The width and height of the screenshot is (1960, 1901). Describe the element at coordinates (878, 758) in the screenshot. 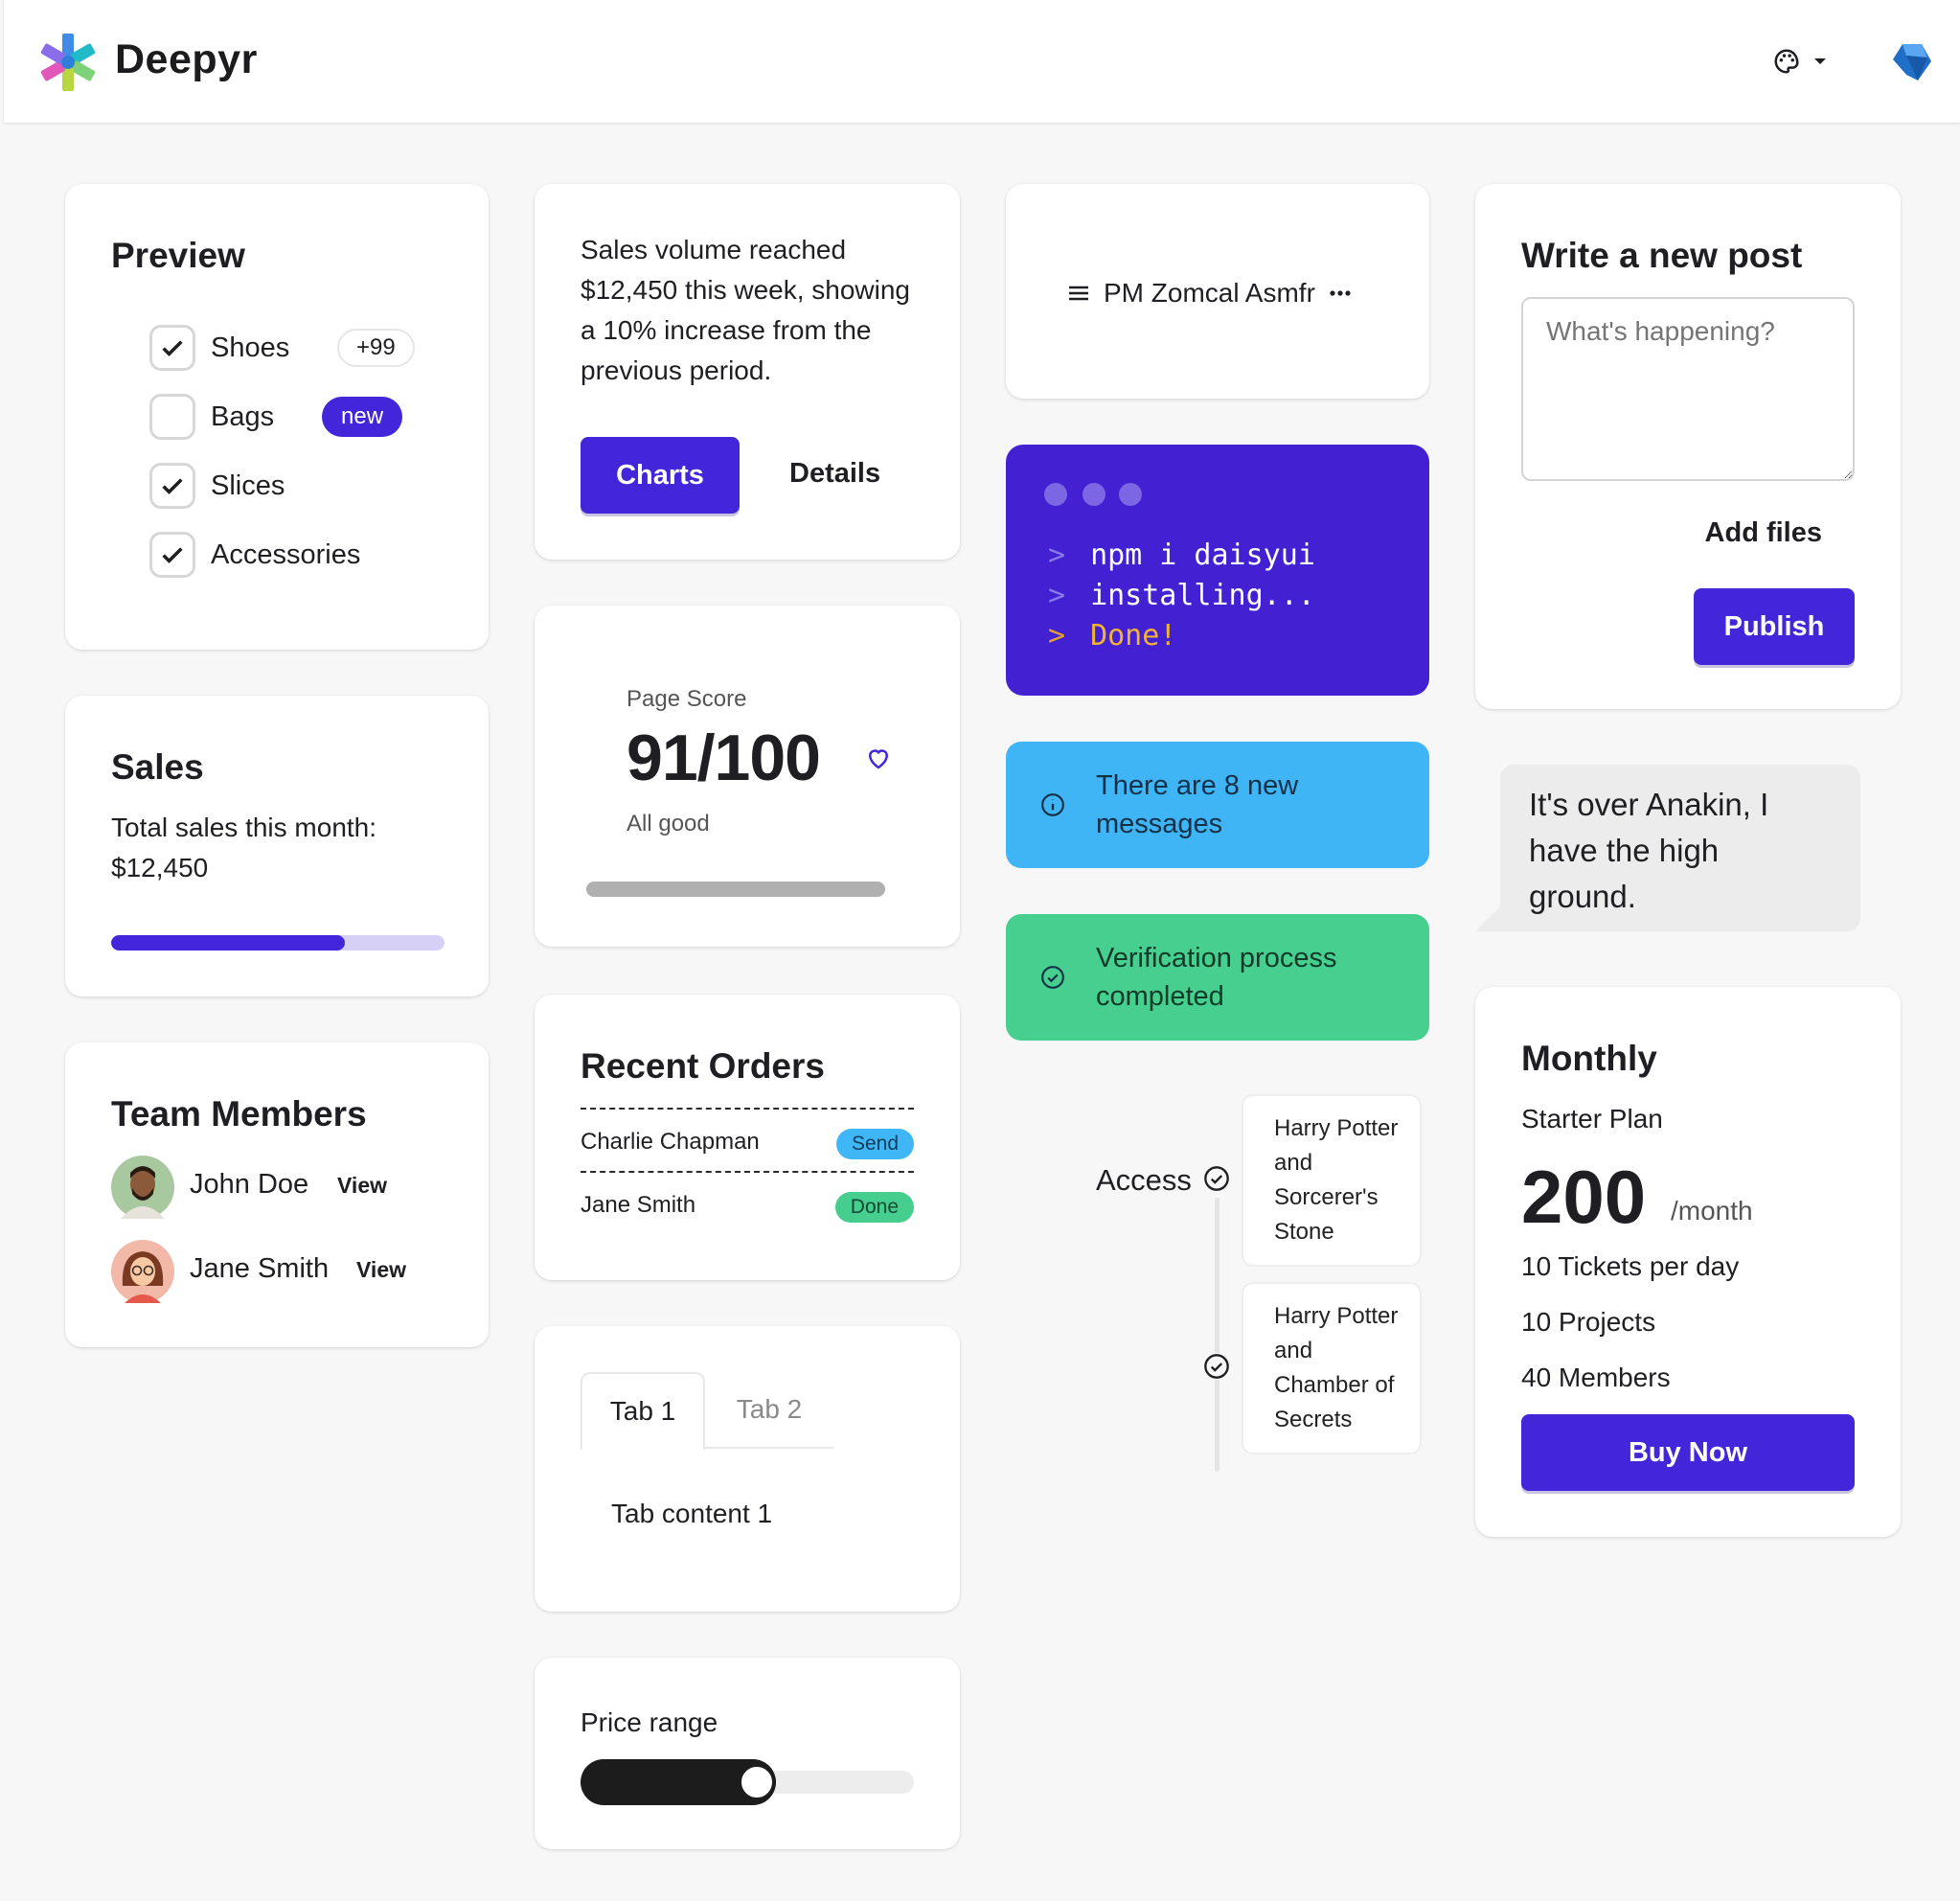

I see `heart-icon` at that location.